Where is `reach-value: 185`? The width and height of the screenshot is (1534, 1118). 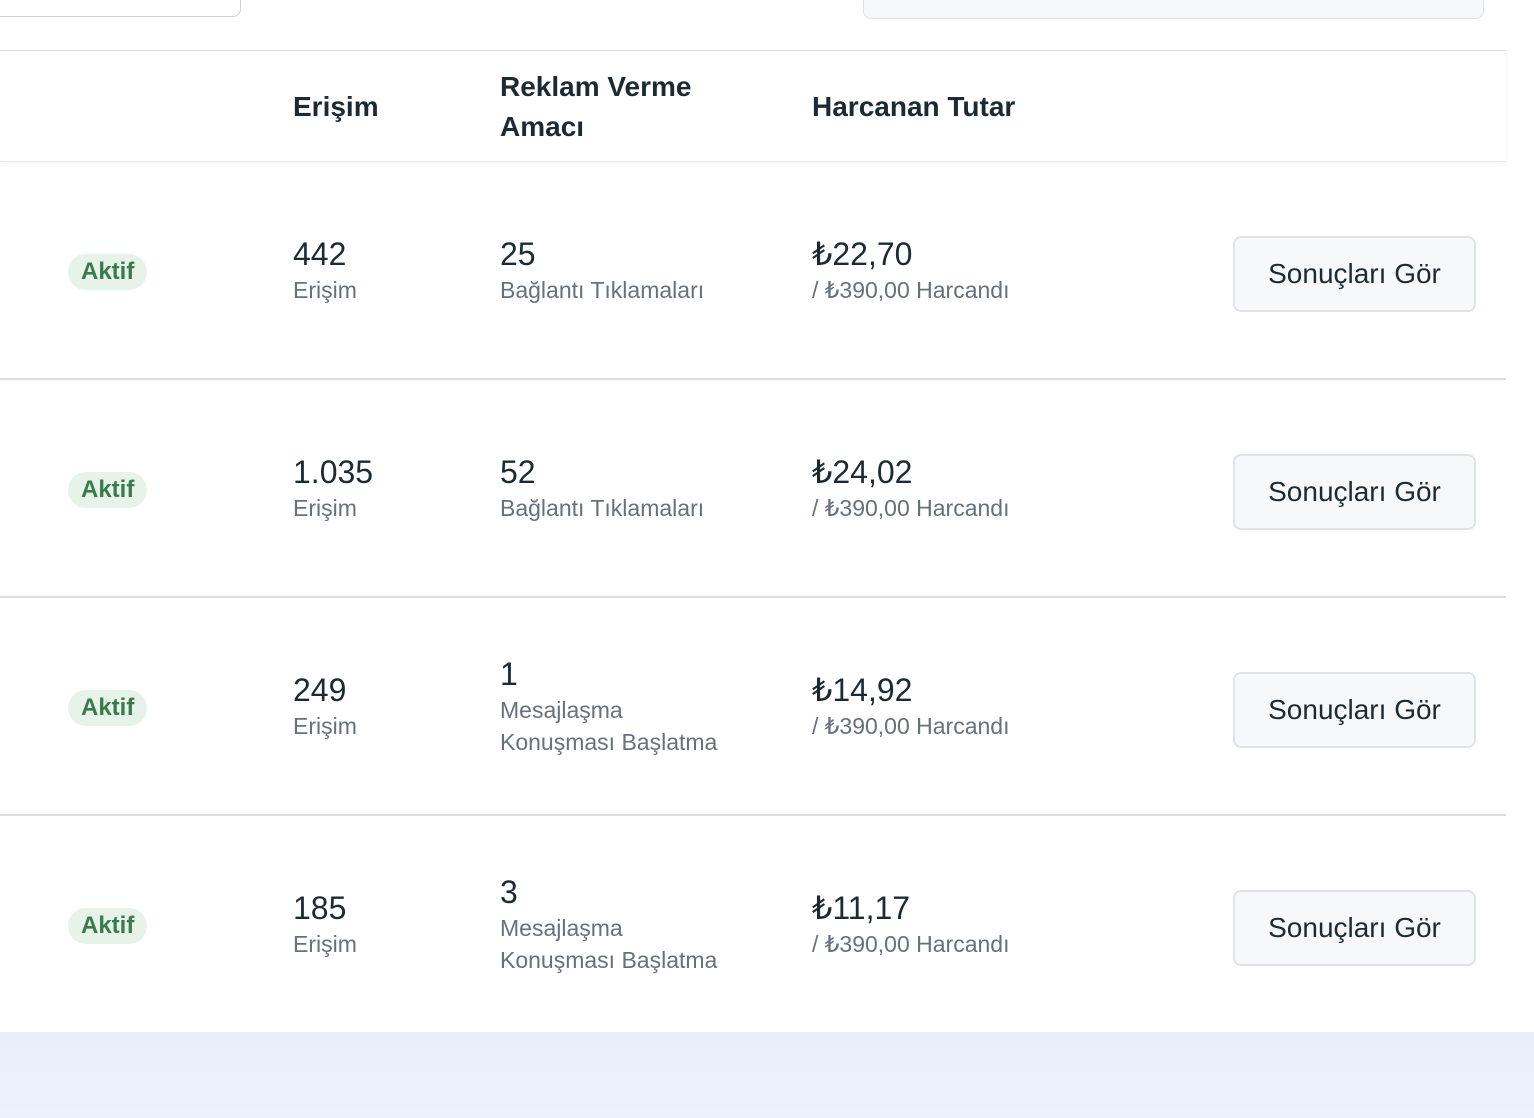
reach-value: 185 is located at coordinates (320, 908).